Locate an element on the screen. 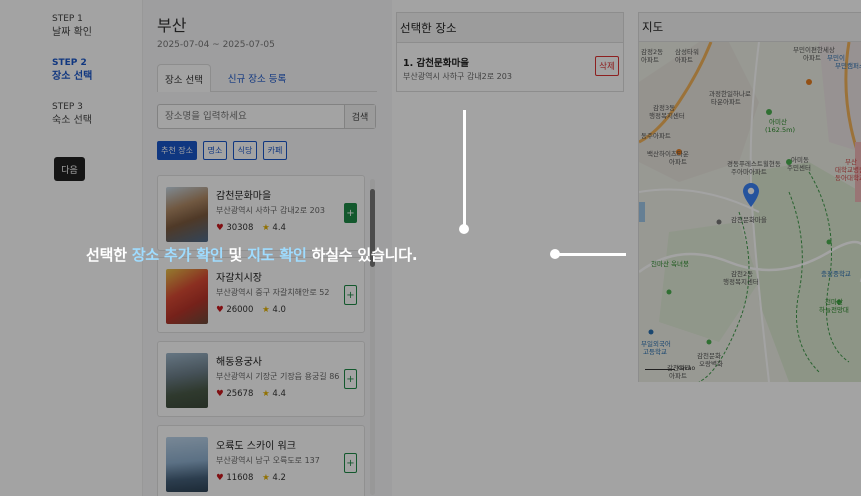  pointer-line-right is located at coordinates (591, 254).